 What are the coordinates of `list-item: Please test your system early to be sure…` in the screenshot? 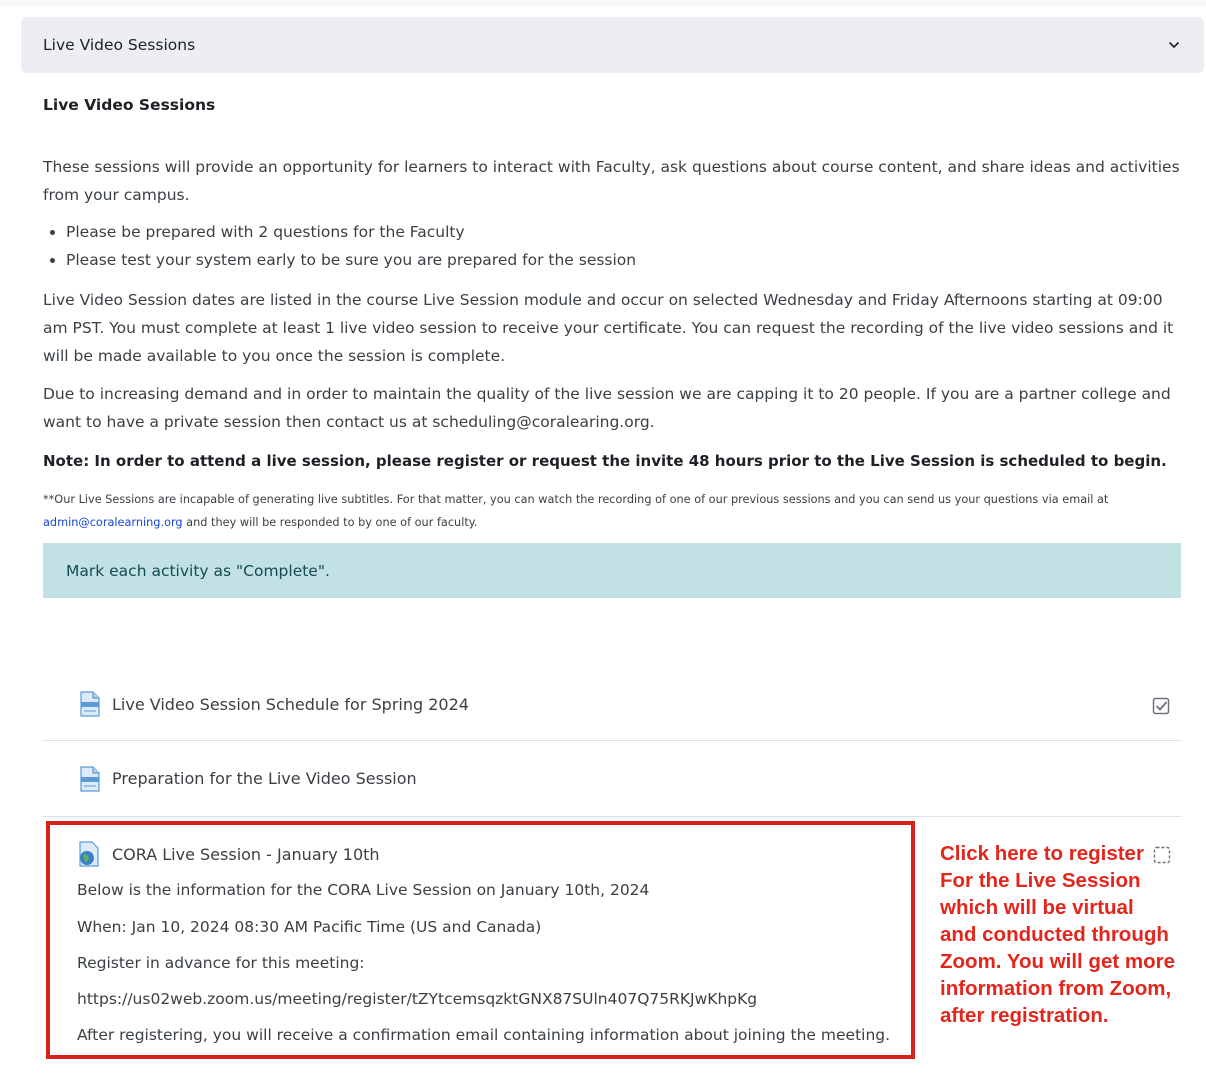 It's located at (351, 260).